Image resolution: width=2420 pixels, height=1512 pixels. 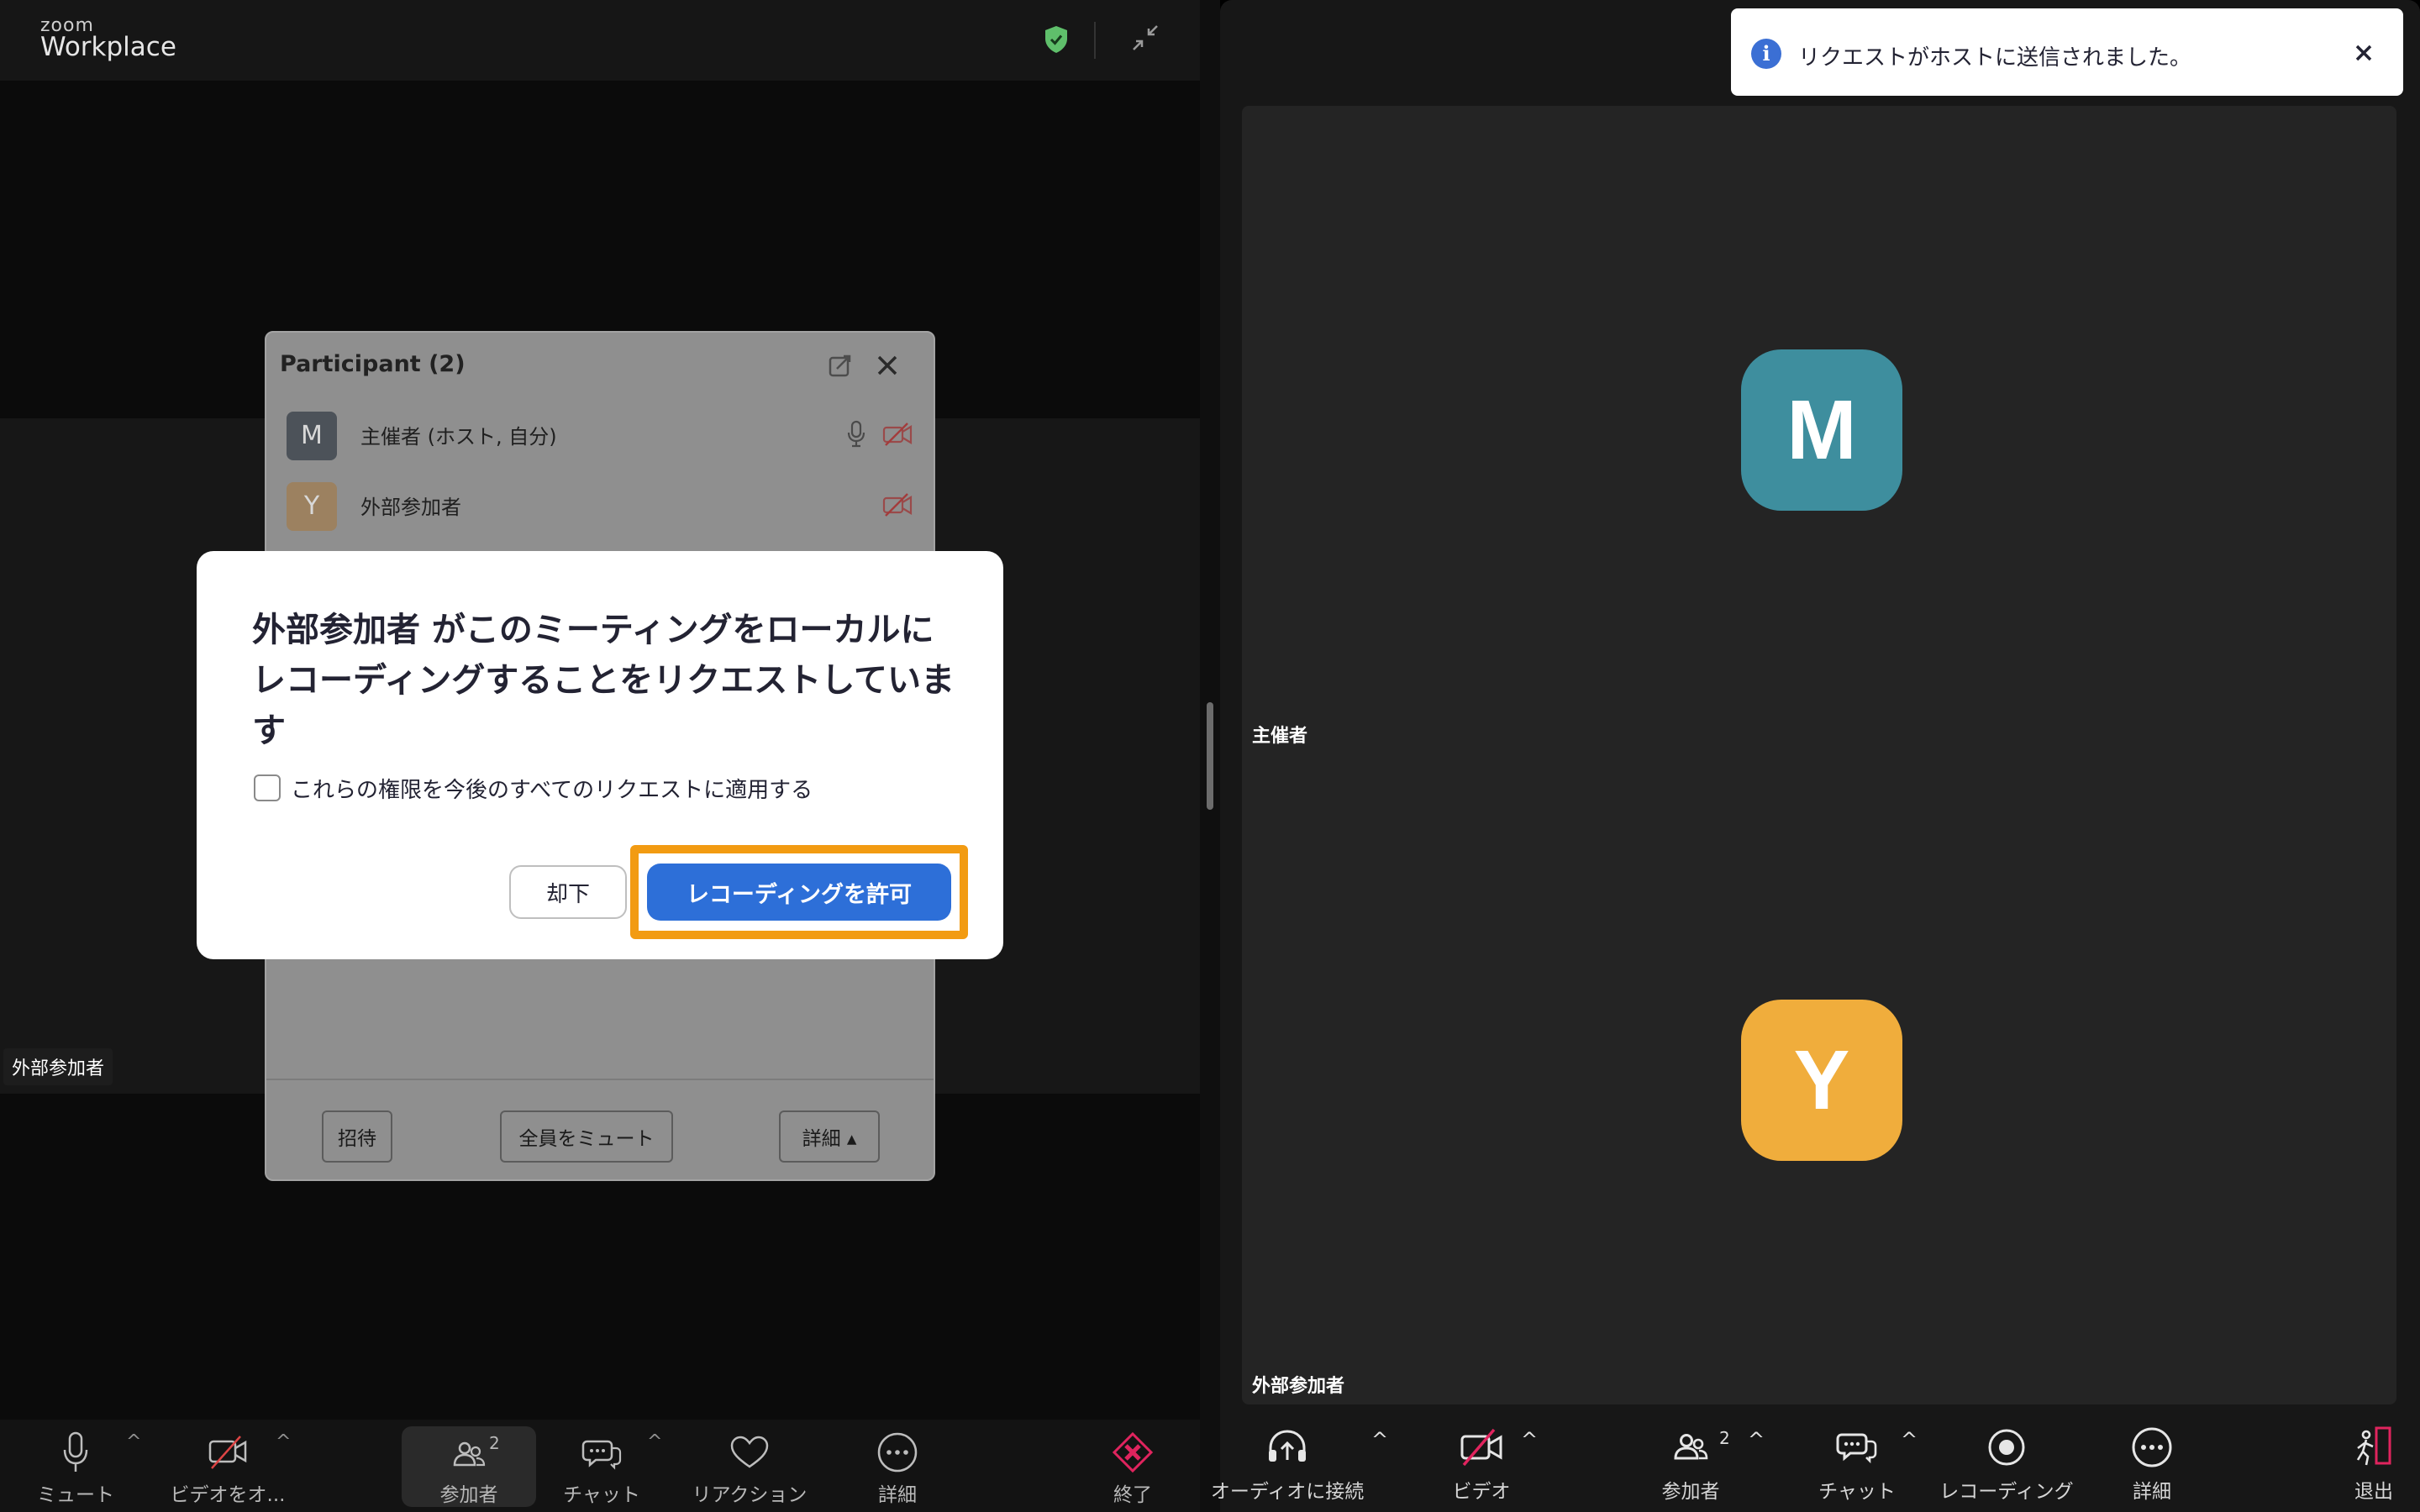 I want to click on splitter-handle, so click(x=1210, y=756).